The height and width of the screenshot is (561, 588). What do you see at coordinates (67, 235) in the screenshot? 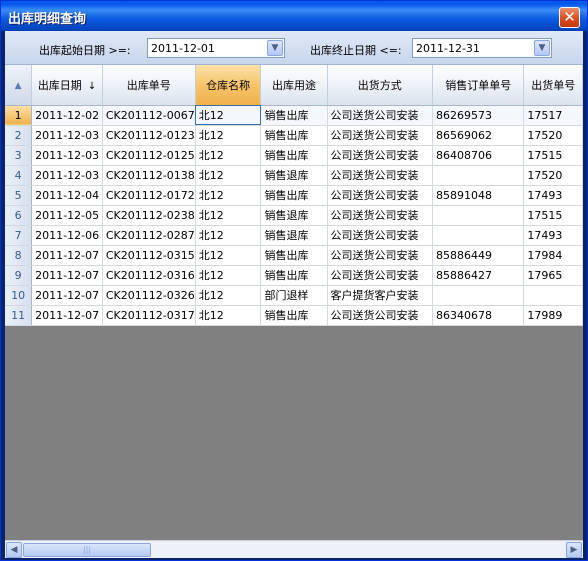
I see `date-cell: 2011-12-06` at bounding box center [67, 235].